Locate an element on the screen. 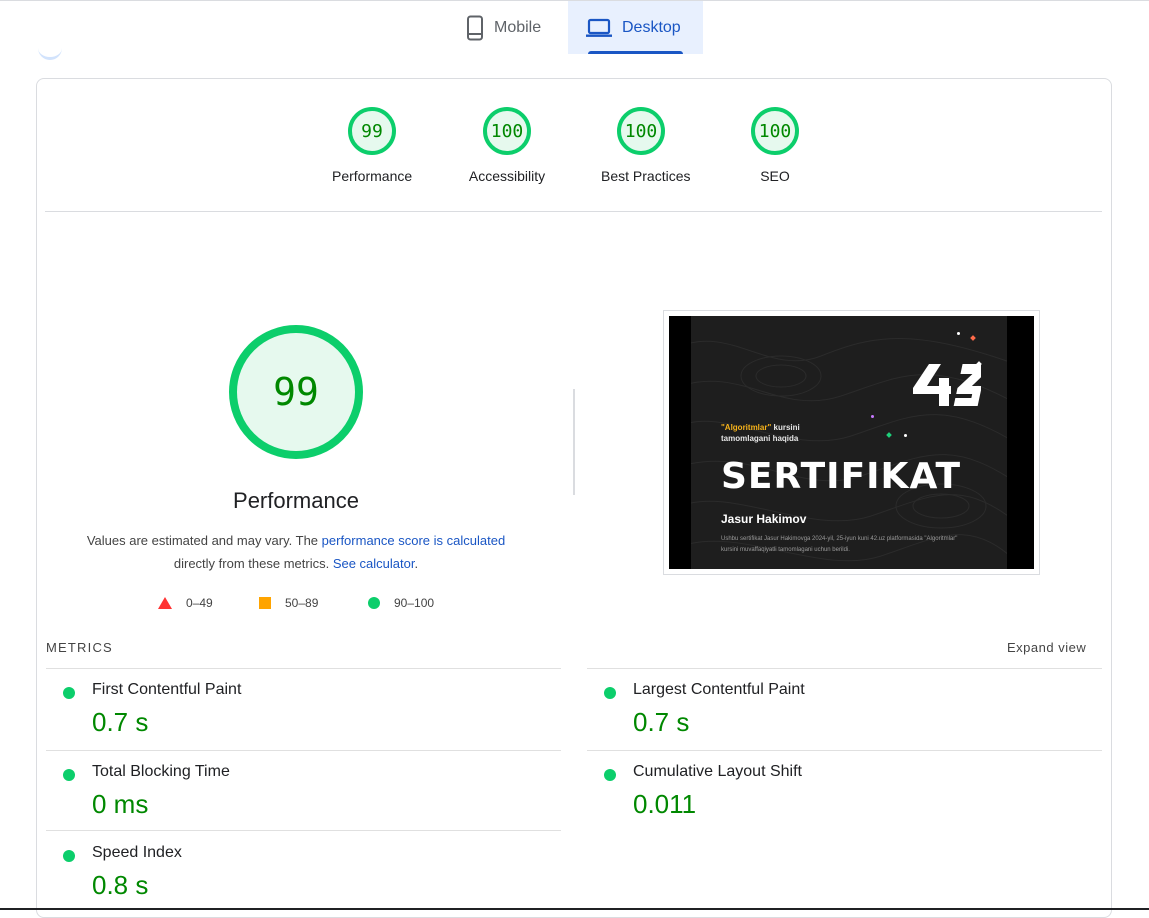  metric-value: 0.8 s is located at coordinates (120, 885).